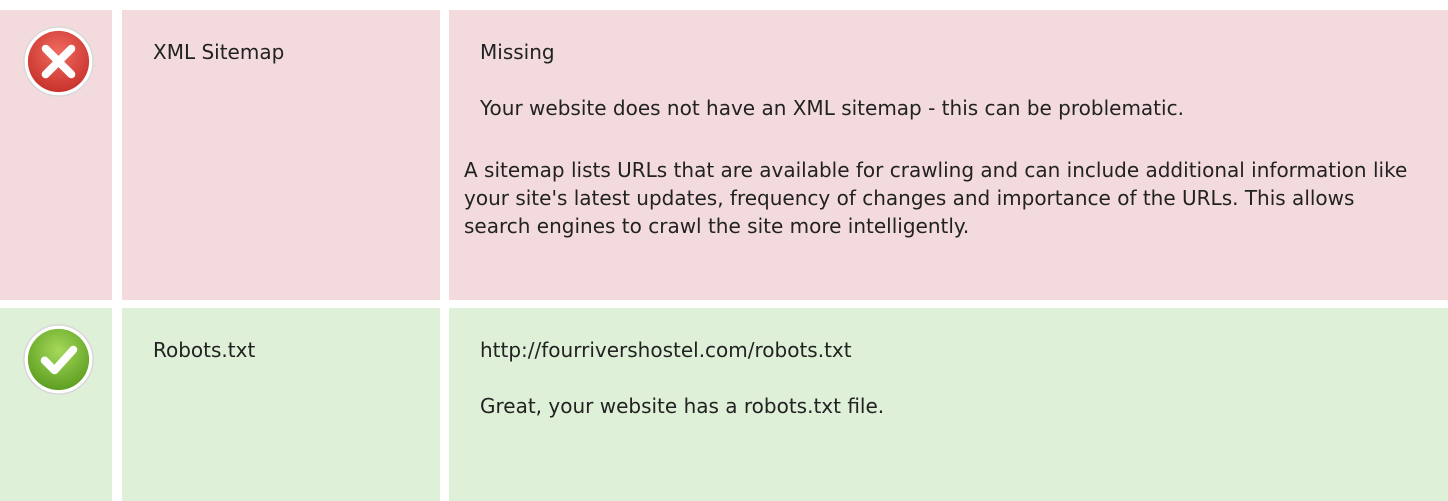  Describe the element at coordinates (666, 350) in the screenshot. I see `robots-url-link: http://fourrivershostel.com/robots.txt` at that location.